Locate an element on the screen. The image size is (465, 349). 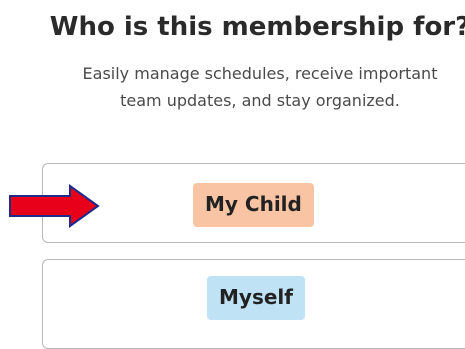
option-my-child-label: My Child is located at coordinates (253, 205).